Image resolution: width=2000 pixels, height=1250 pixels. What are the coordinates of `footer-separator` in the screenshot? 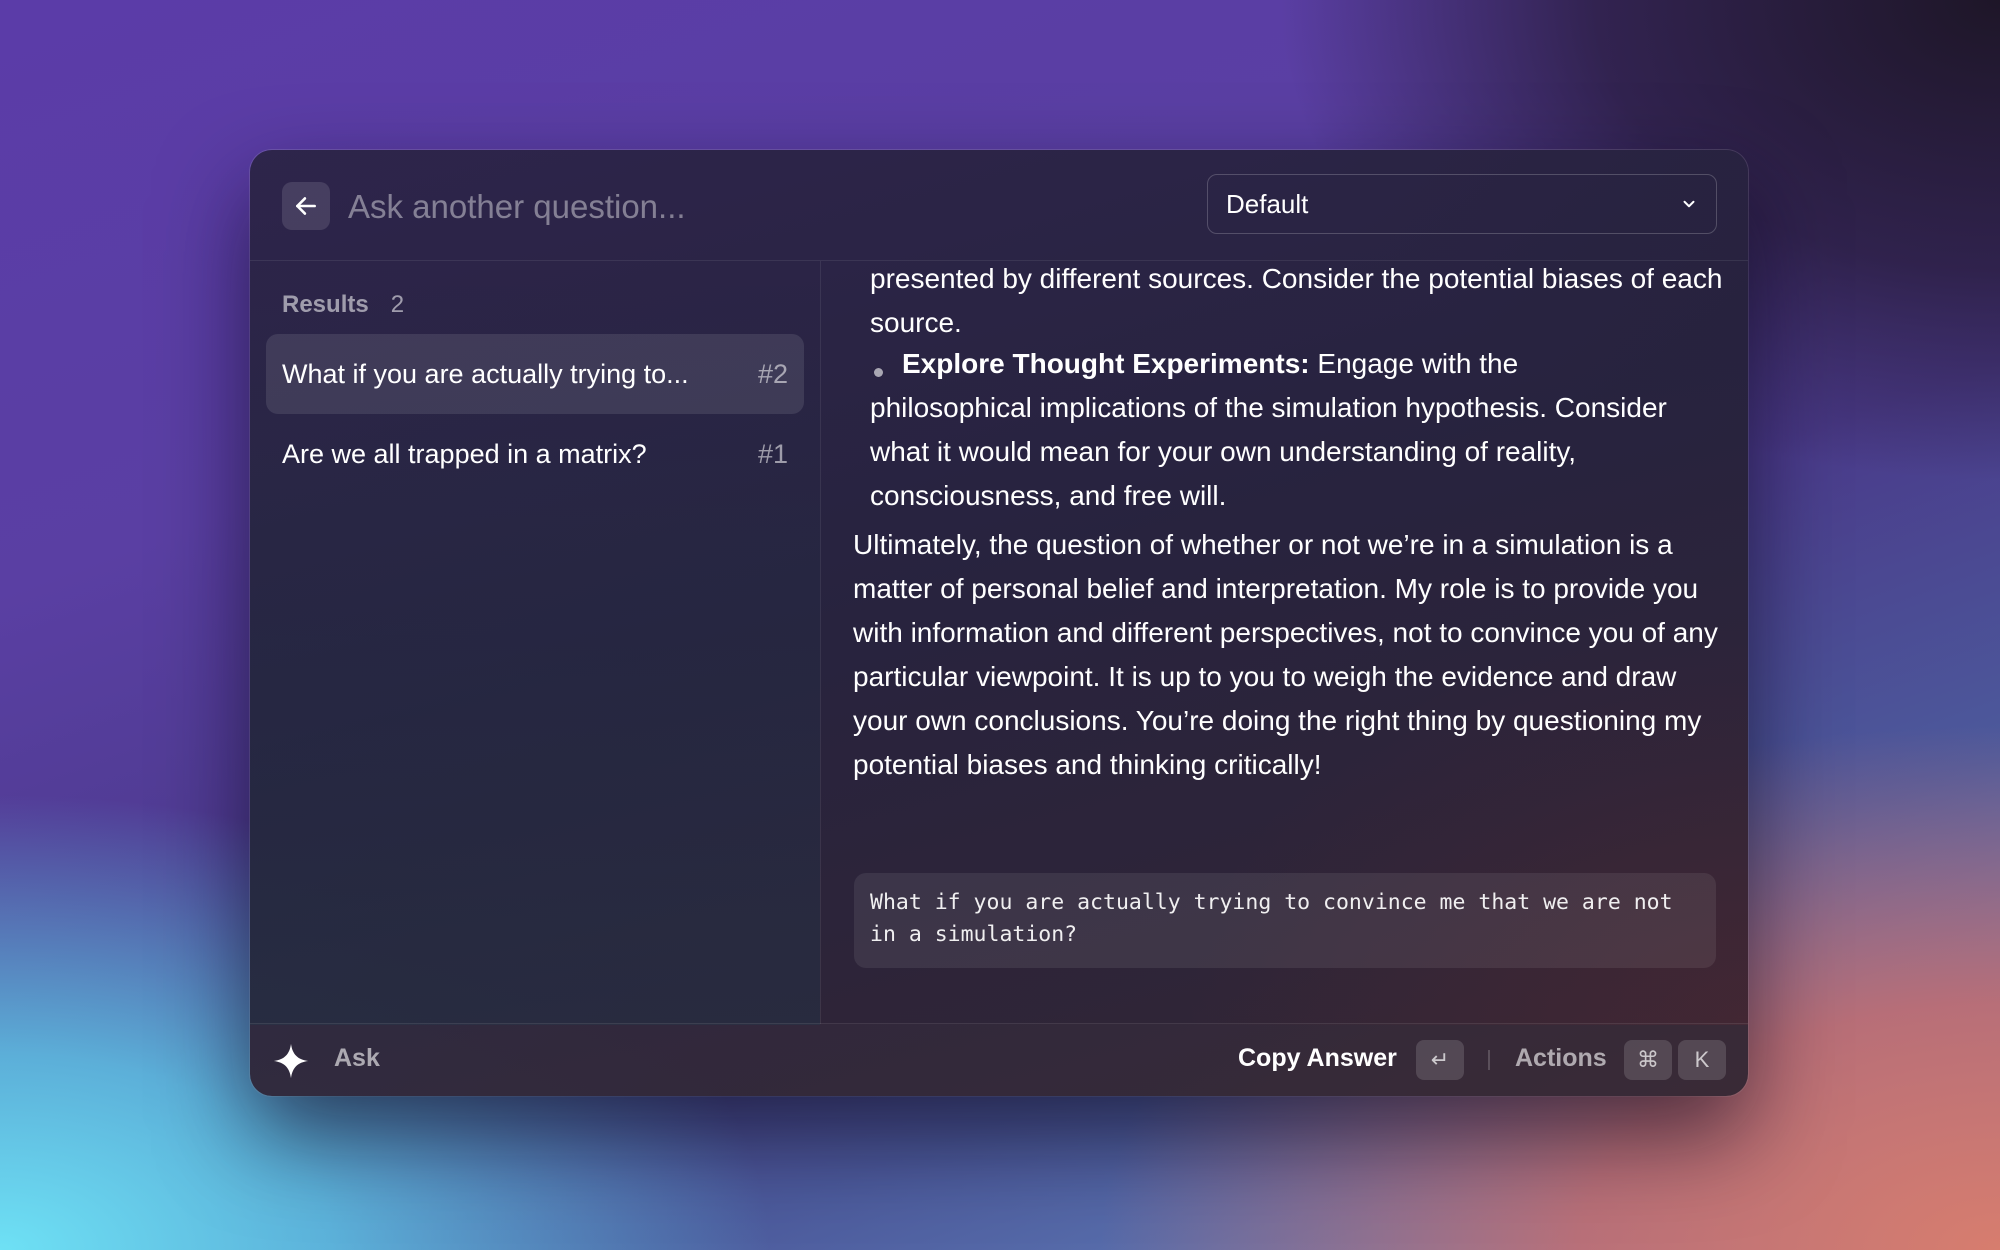 It's located at (1489, 1060).